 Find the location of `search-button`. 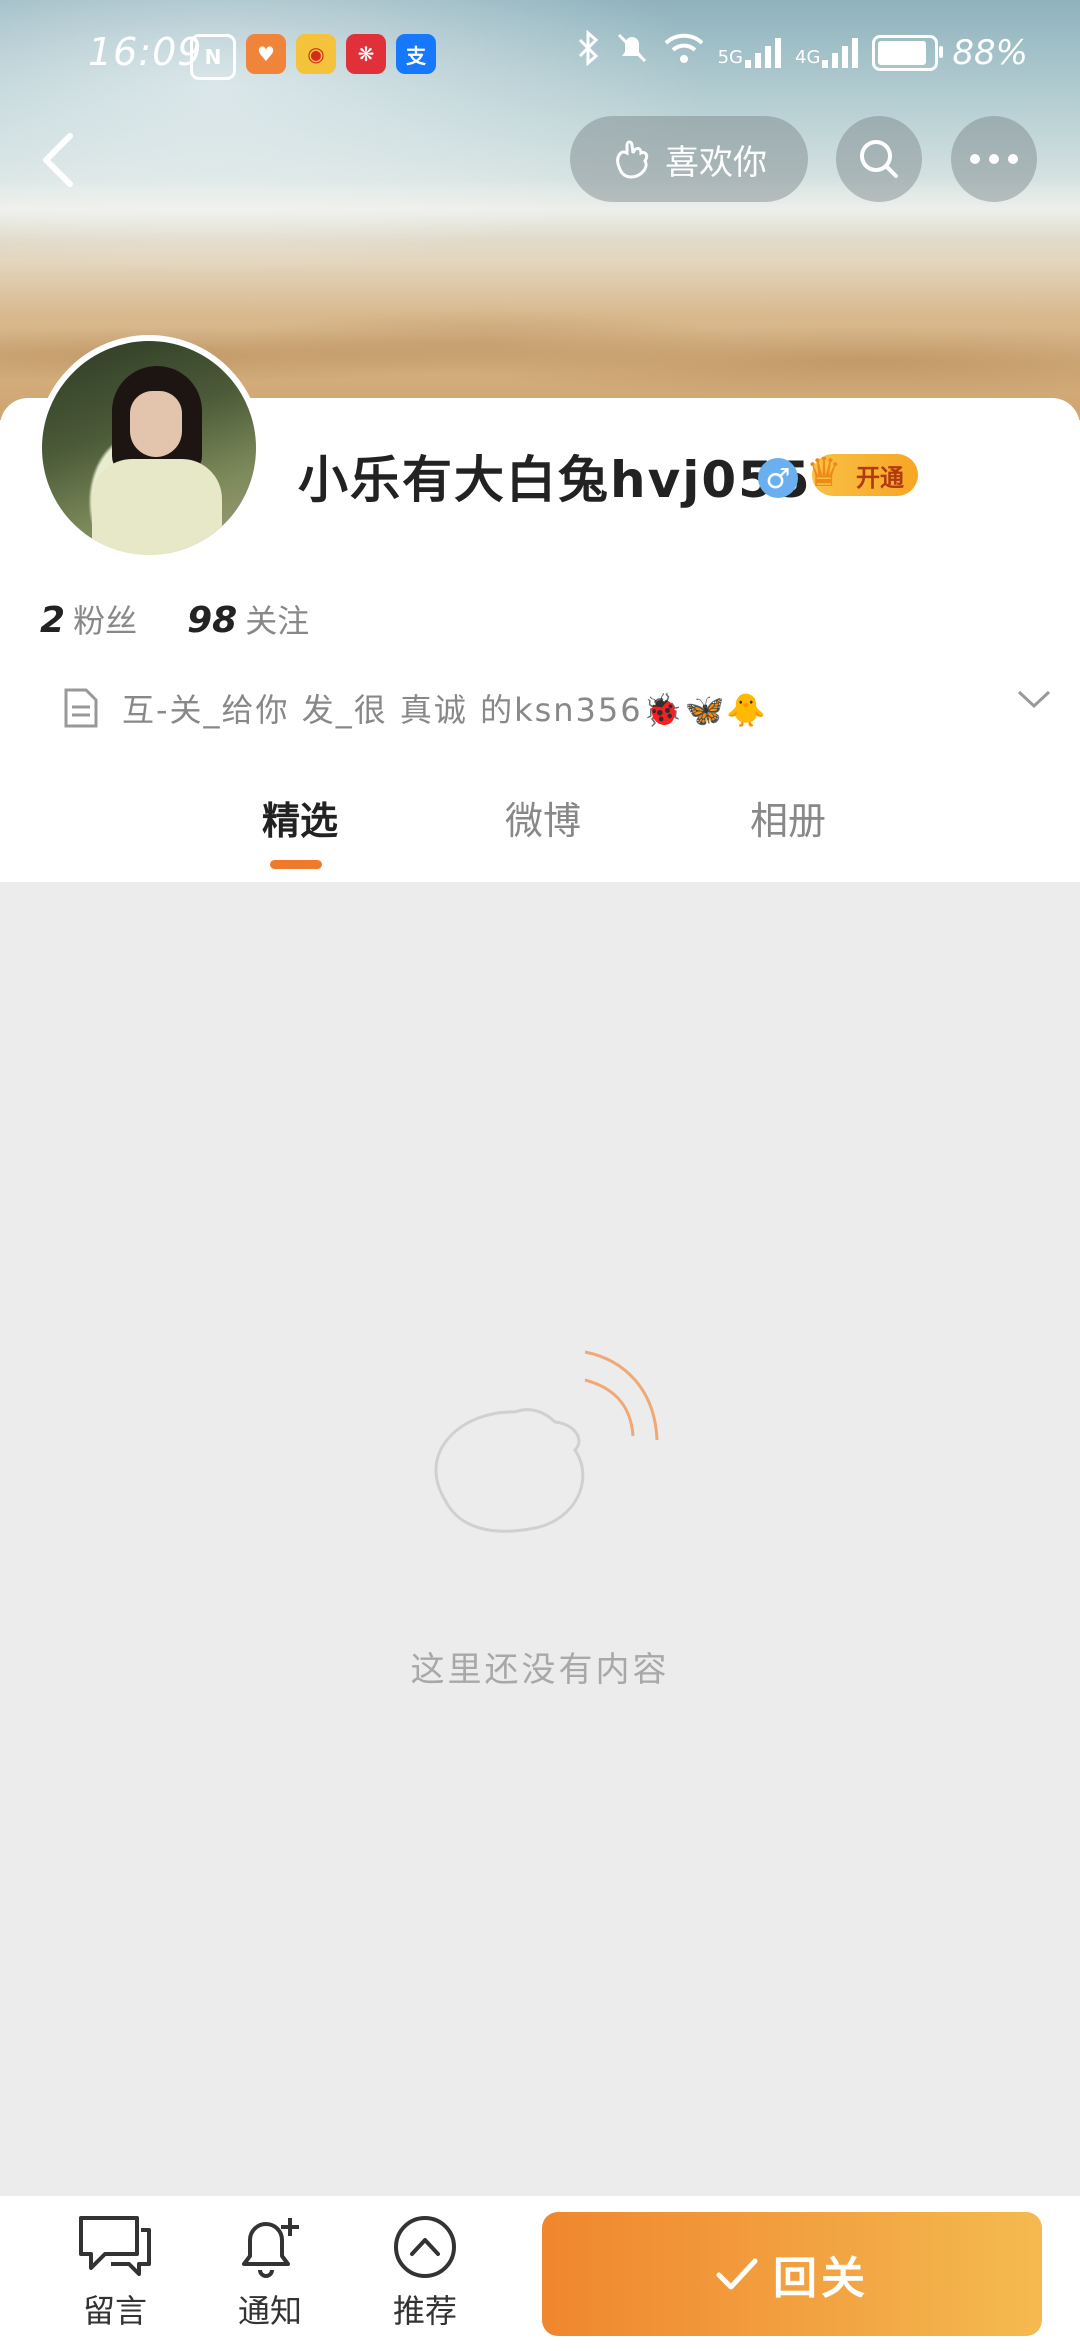

search-button is located at coordinates (879, 159).